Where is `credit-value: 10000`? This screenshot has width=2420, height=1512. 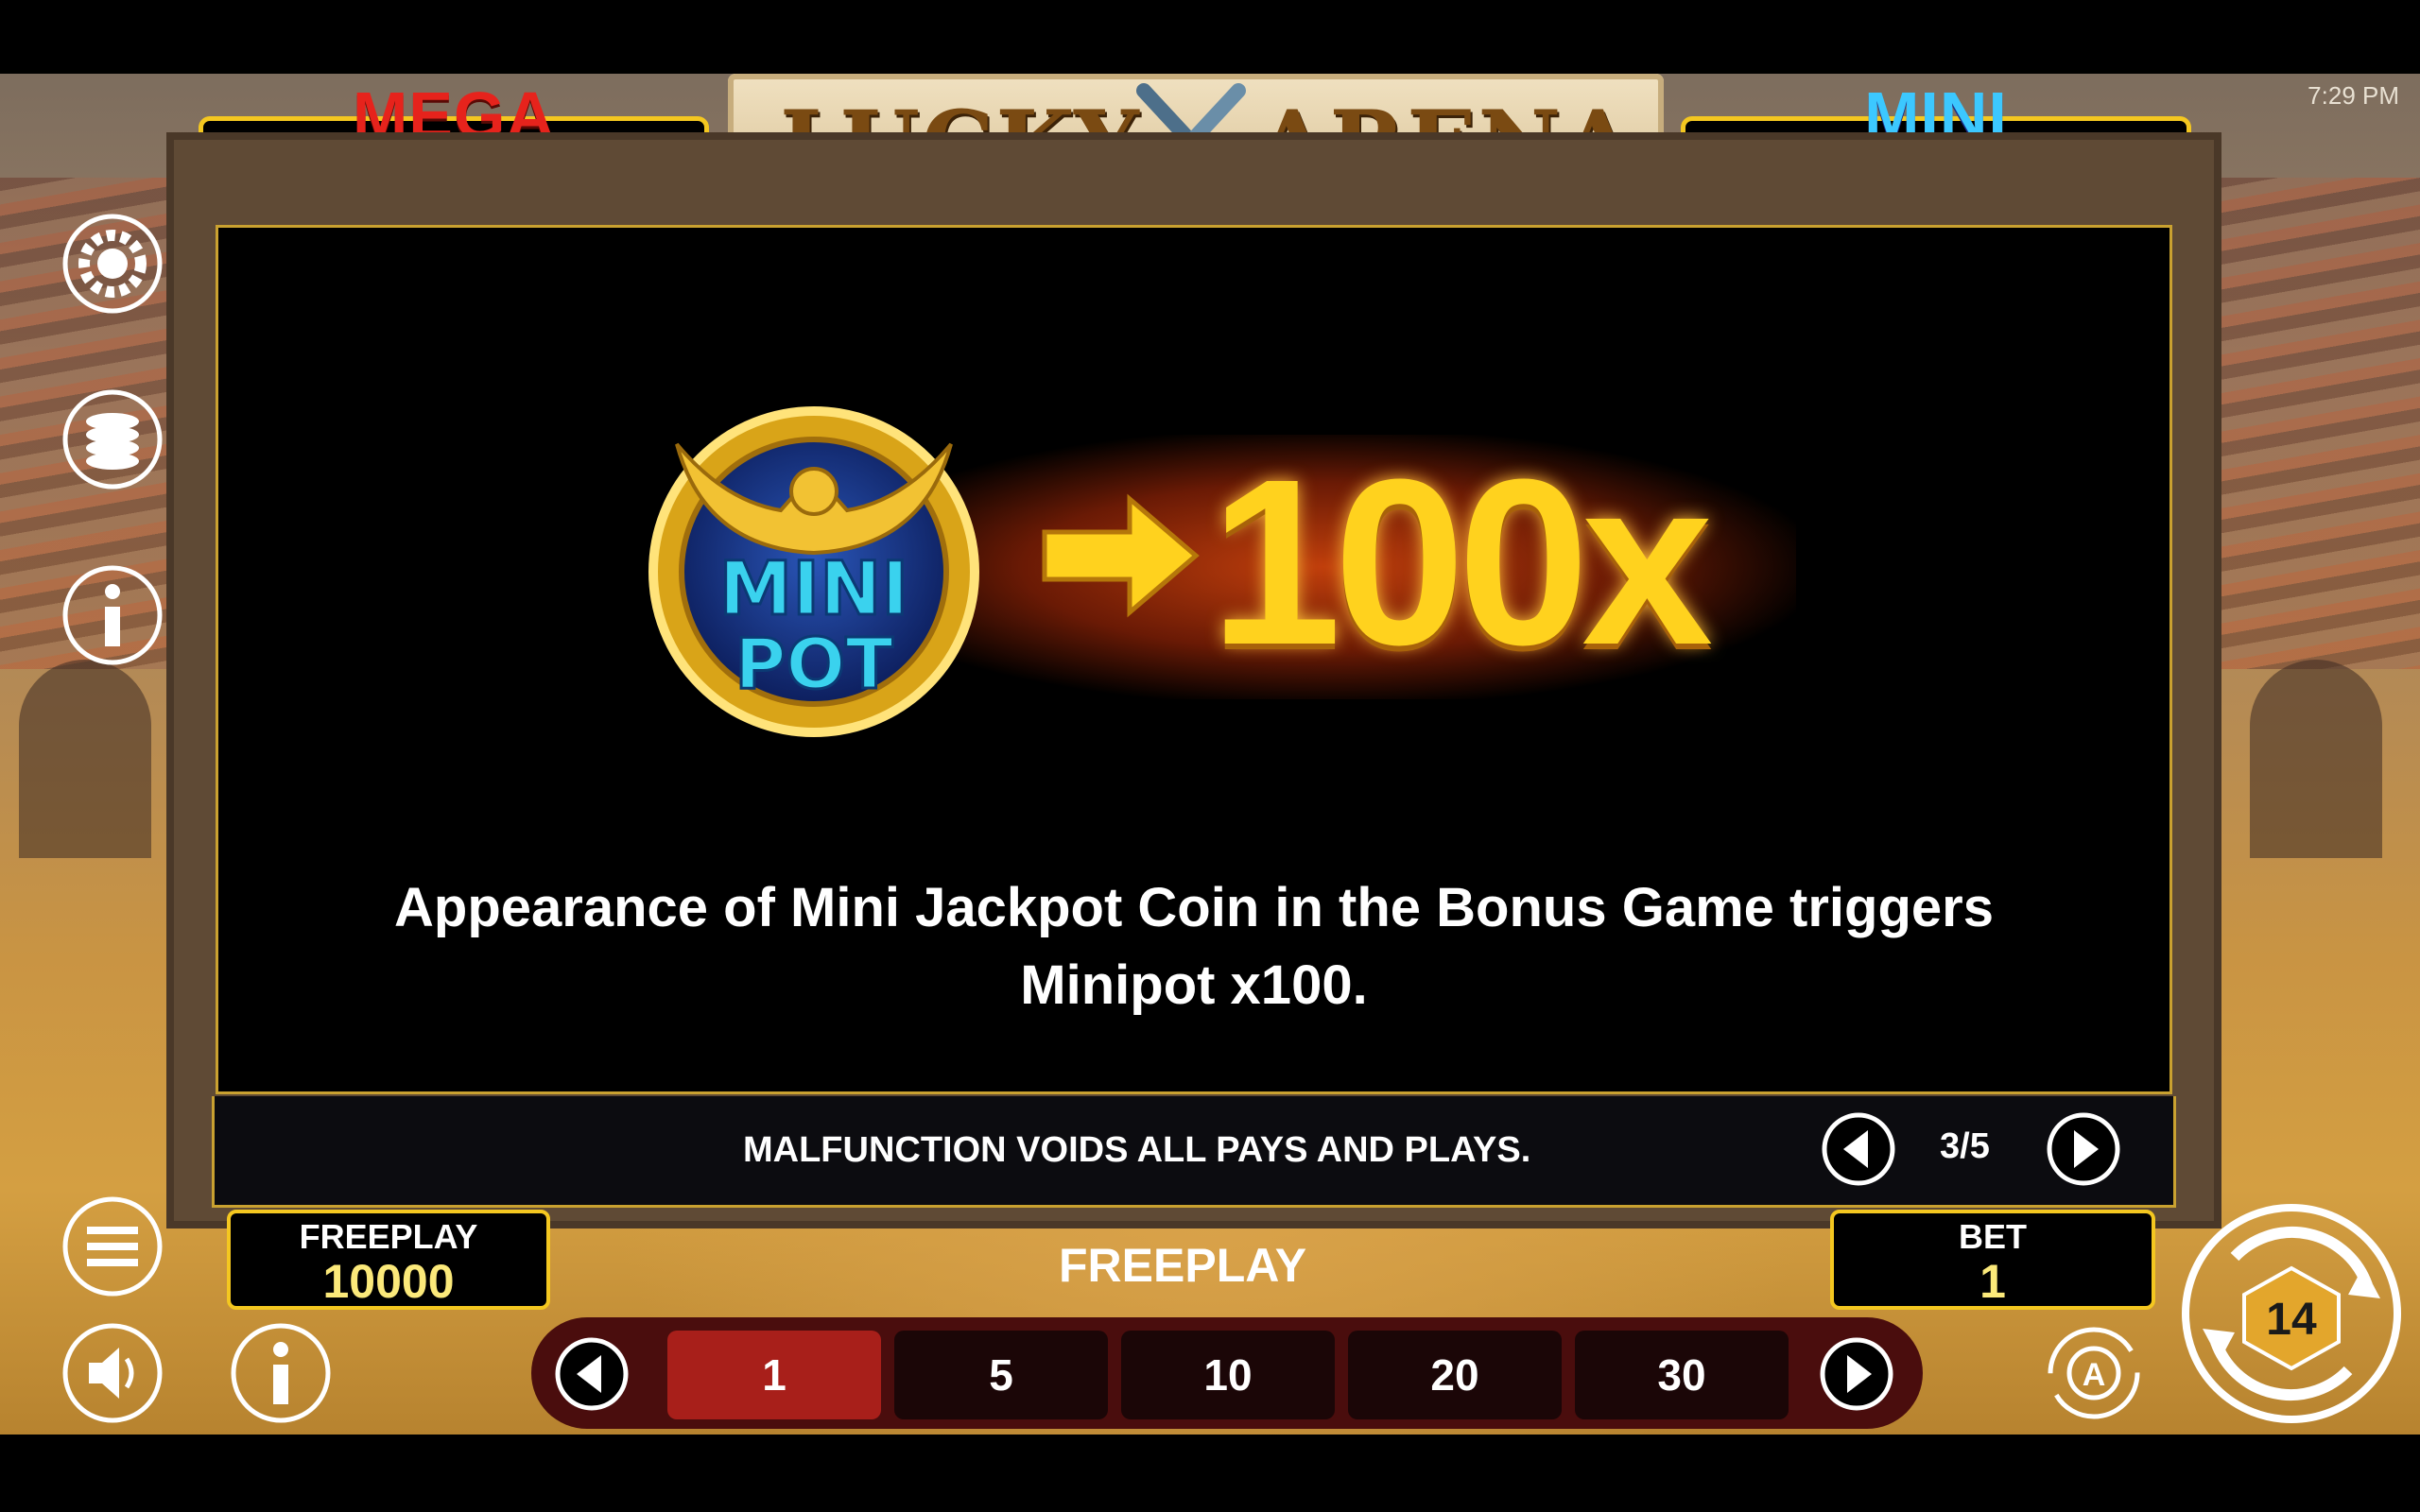 credit-value: 10000 is located at coordinates (389, 1281).